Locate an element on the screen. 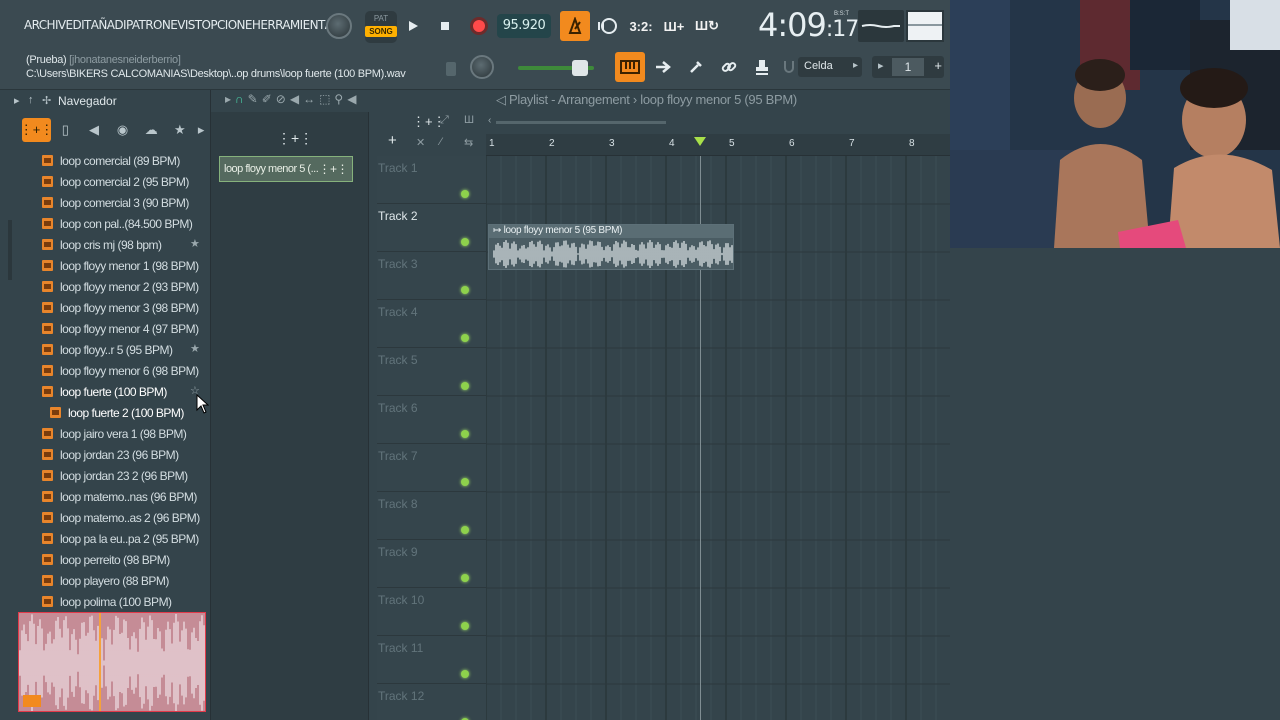 Image resolution: width=1280 pixels, height=720 pixels. menu-item-file: ARCHIV is located at coordinates (45, 26).